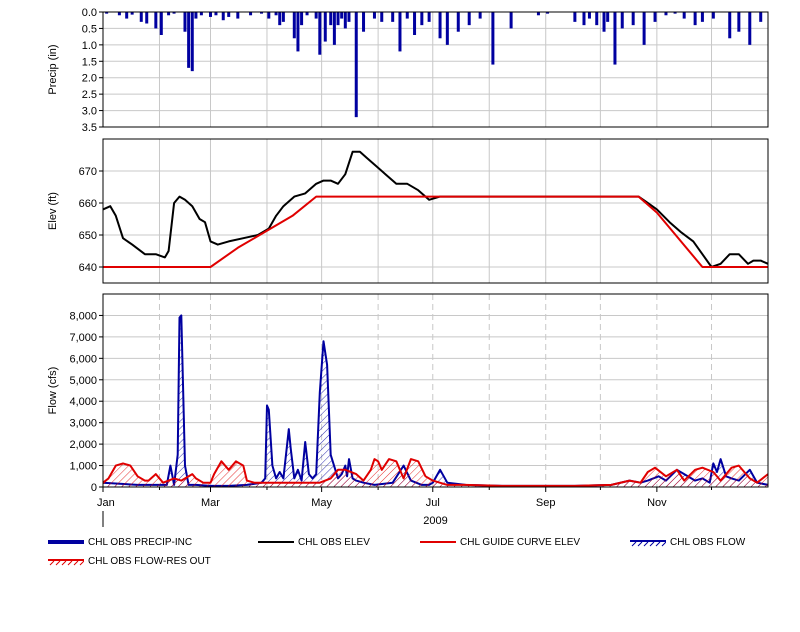 The width and height of the screenshot is (800, 632). I want to click on legend-swatch-precip, so click(66, 542).